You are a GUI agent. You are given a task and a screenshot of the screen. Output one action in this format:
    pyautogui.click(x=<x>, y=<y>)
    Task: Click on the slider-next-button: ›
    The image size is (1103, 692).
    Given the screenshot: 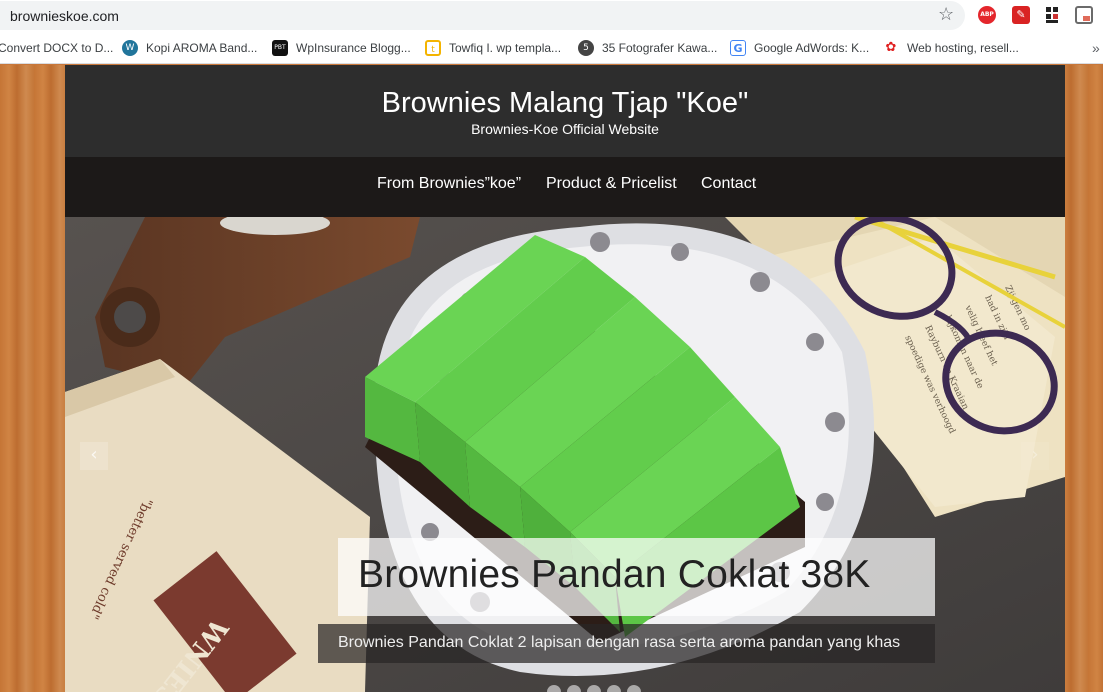 What is the action you would take?
    pyautogui.click(x=1035, y=456)
    